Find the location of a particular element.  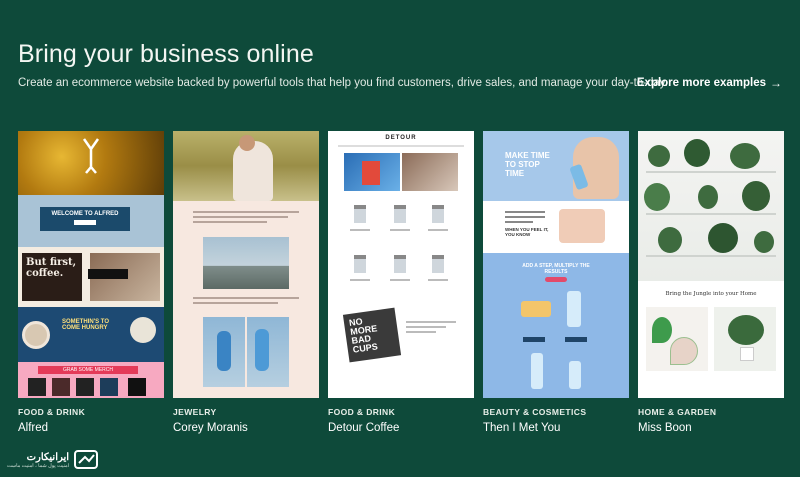

deer-logo-icon is located at coordinates (91, 156).